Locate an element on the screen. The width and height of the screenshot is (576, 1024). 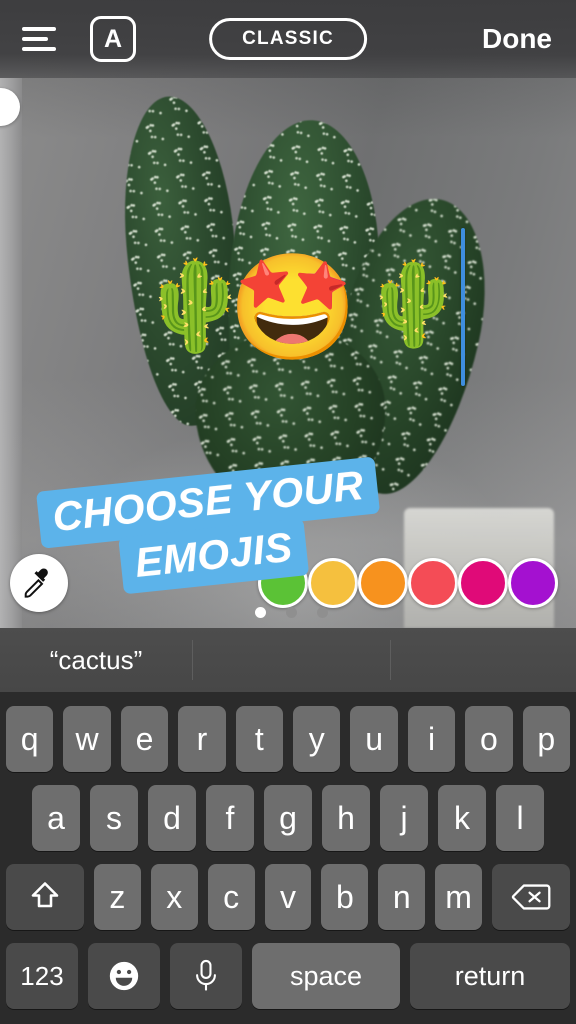
return-key: return is located at coordinates (490, 976).